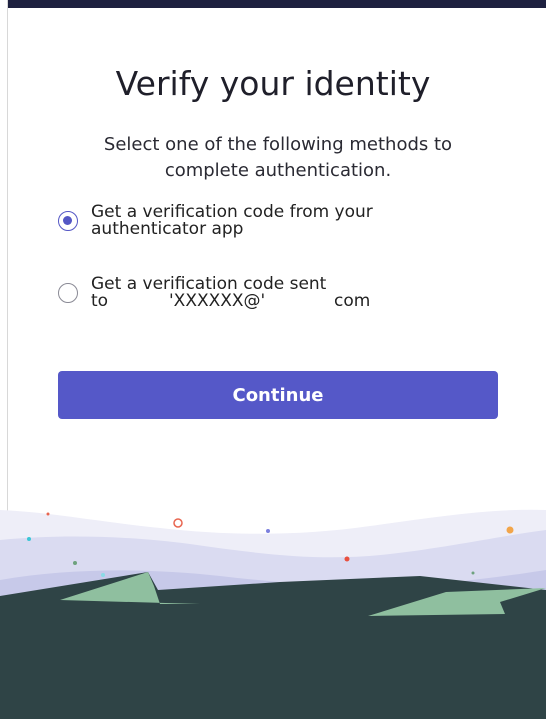  What do you see at coordinates (100, 301) in the screenshot?
I see `email-to-text: to` at bounding box center [100, 301].